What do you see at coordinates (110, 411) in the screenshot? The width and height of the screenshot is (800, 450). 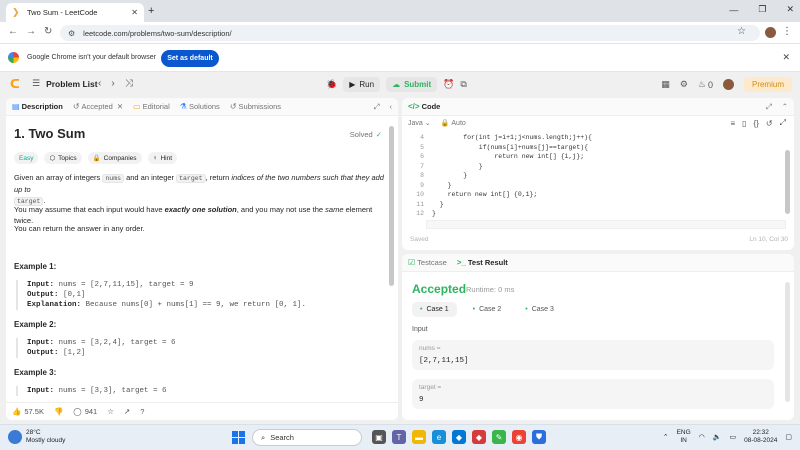 I see `favorite-star-icon: ☆` at bounding box center [110, 411].